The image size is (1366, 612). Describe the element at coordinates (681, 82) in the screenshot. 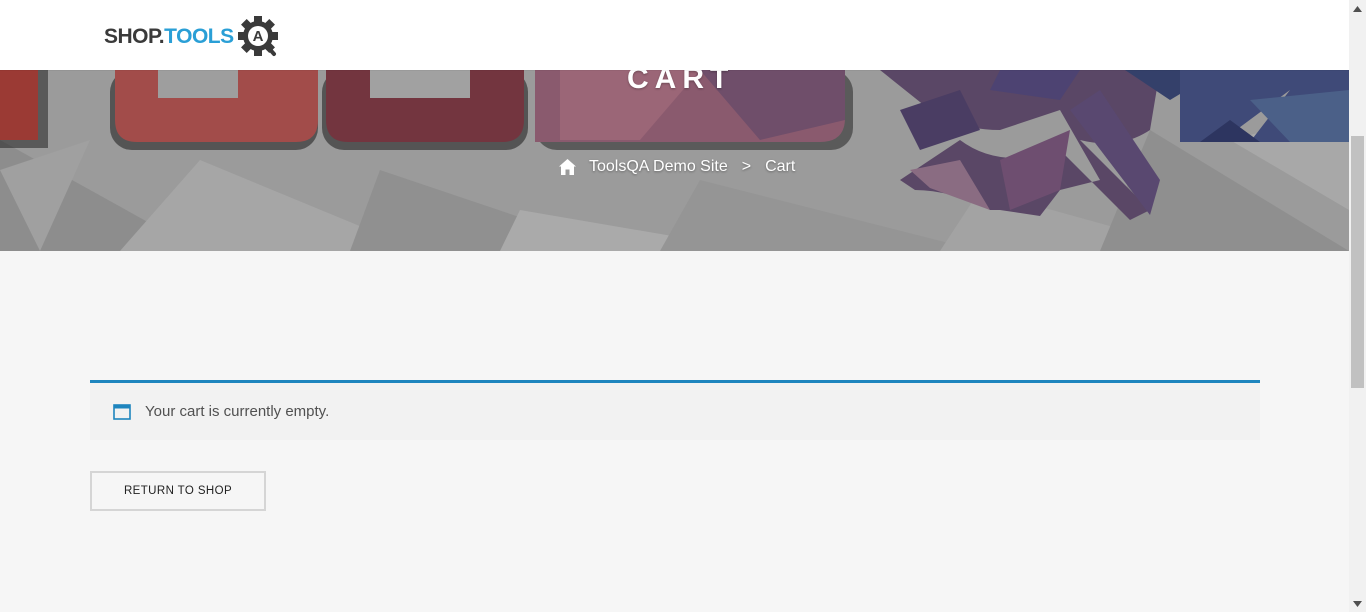

I see `page-title: CART` at that location.